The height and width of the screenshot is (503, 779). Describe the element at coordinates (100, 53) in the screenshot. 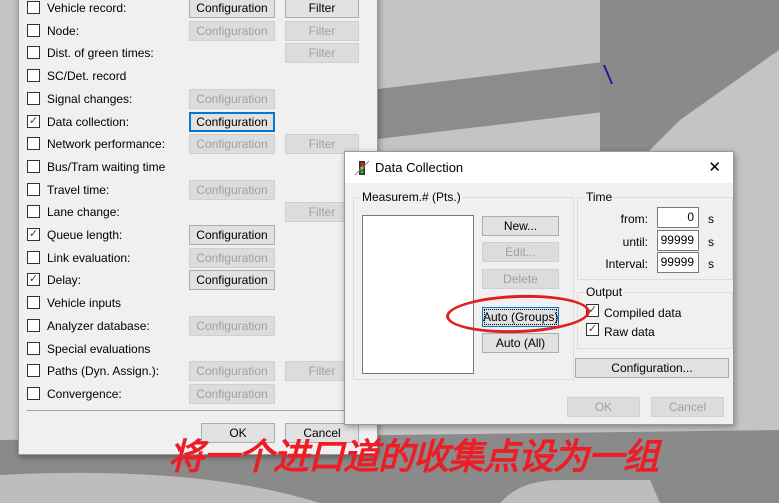

I see `evaluation-label: Dist. of green times:` at that location.